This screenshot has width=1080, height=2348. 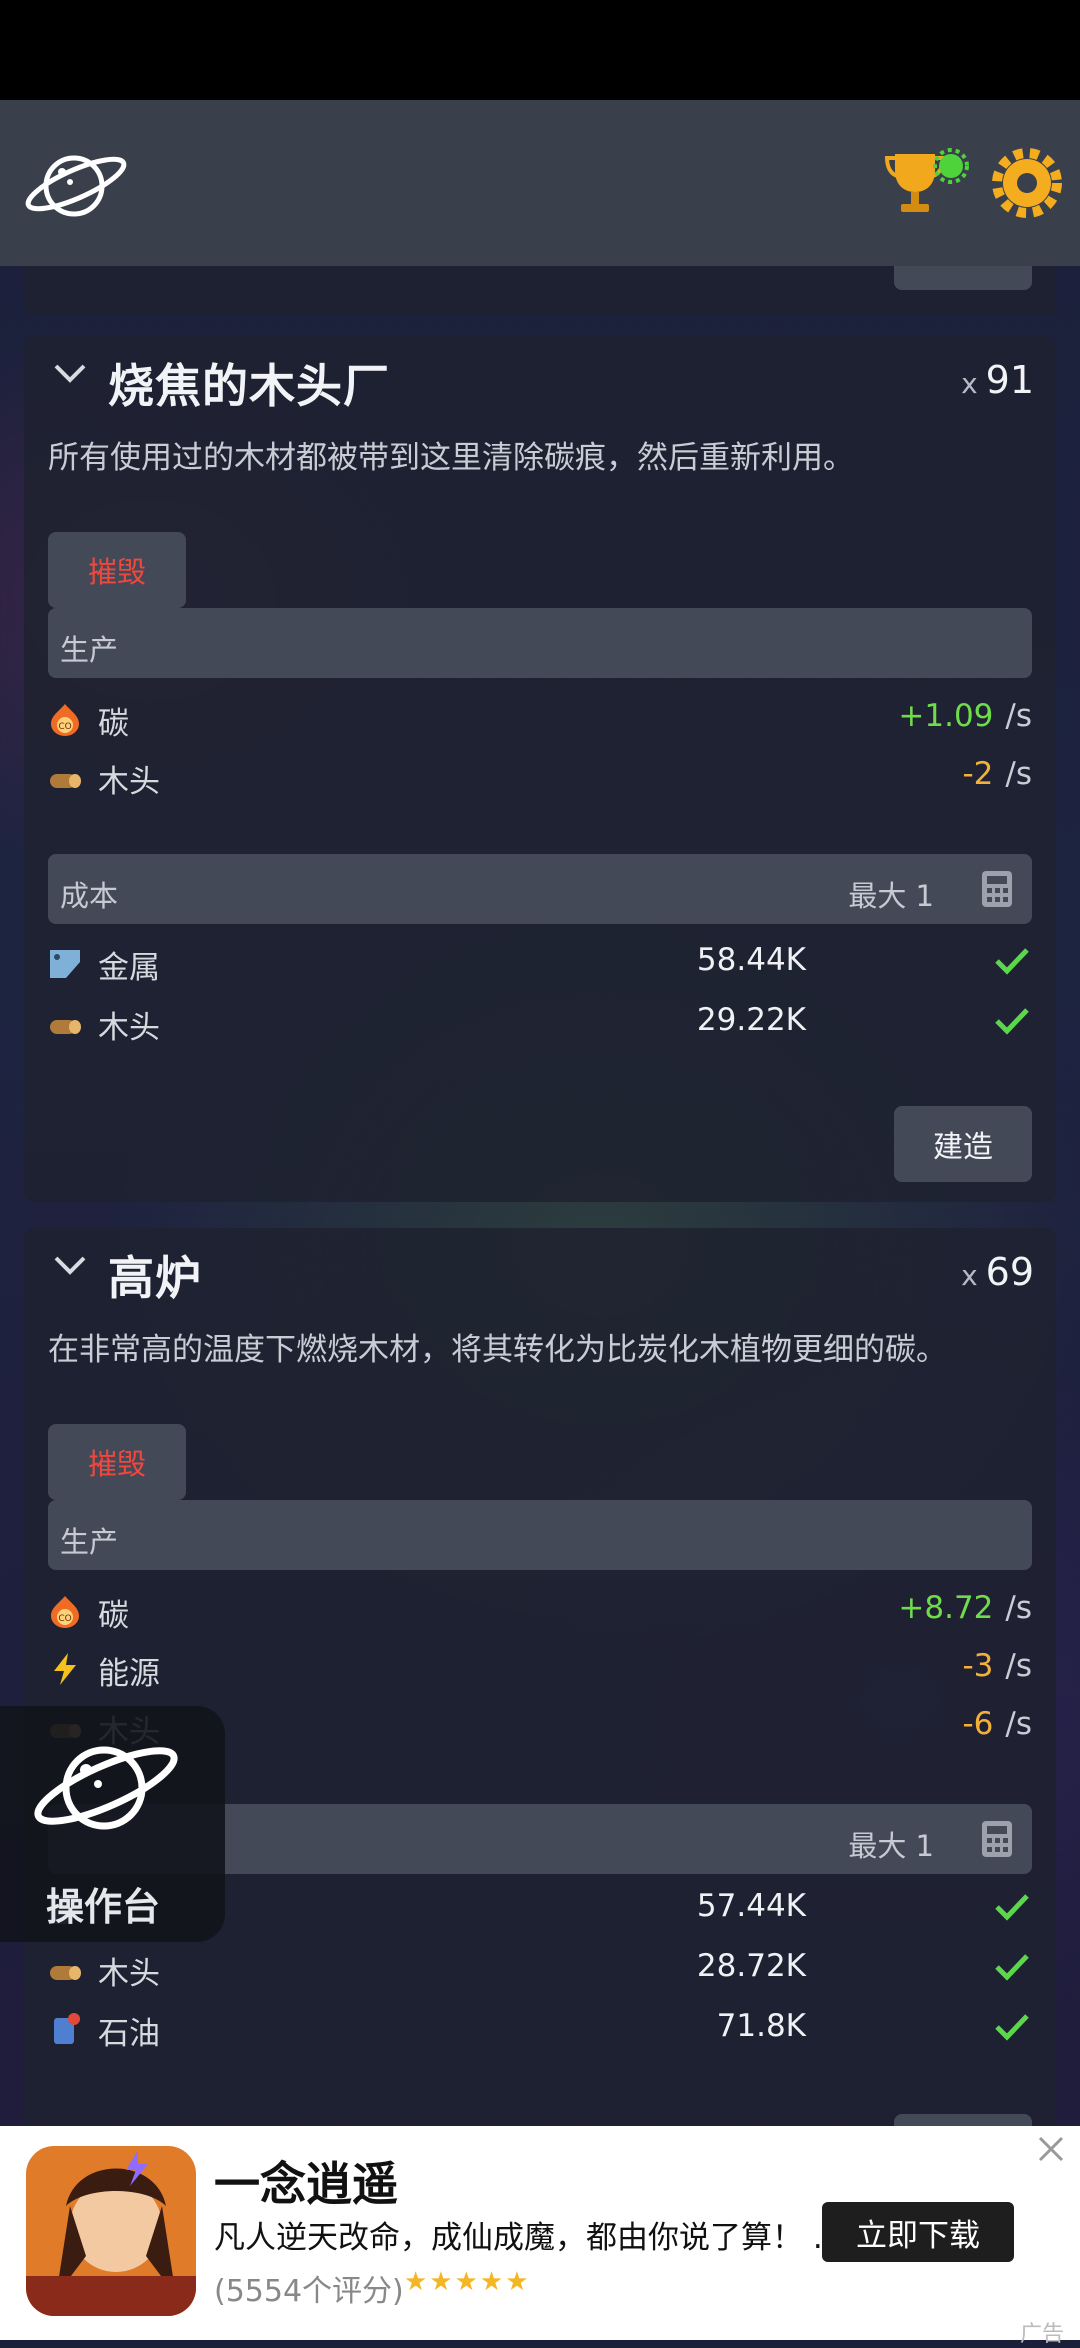 What do you see at coordinates (963, 1144) in the screenshot?
I see `build-button: 建造` at bounding box center [963, 1144].